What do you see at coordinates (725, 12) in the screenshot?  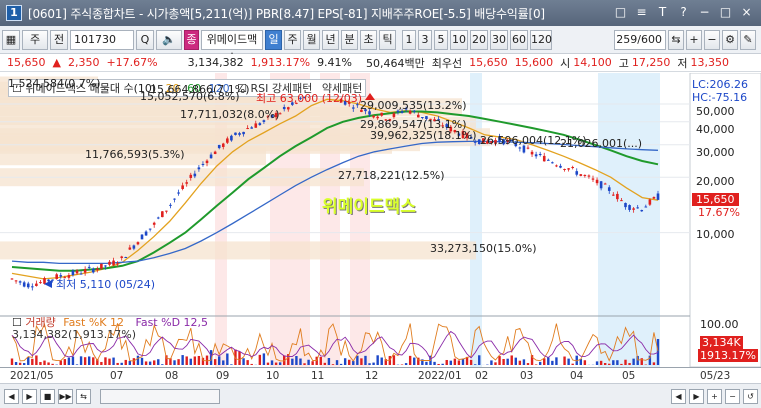 I see `maximize-icon: □` at bounding box center [725, 12].